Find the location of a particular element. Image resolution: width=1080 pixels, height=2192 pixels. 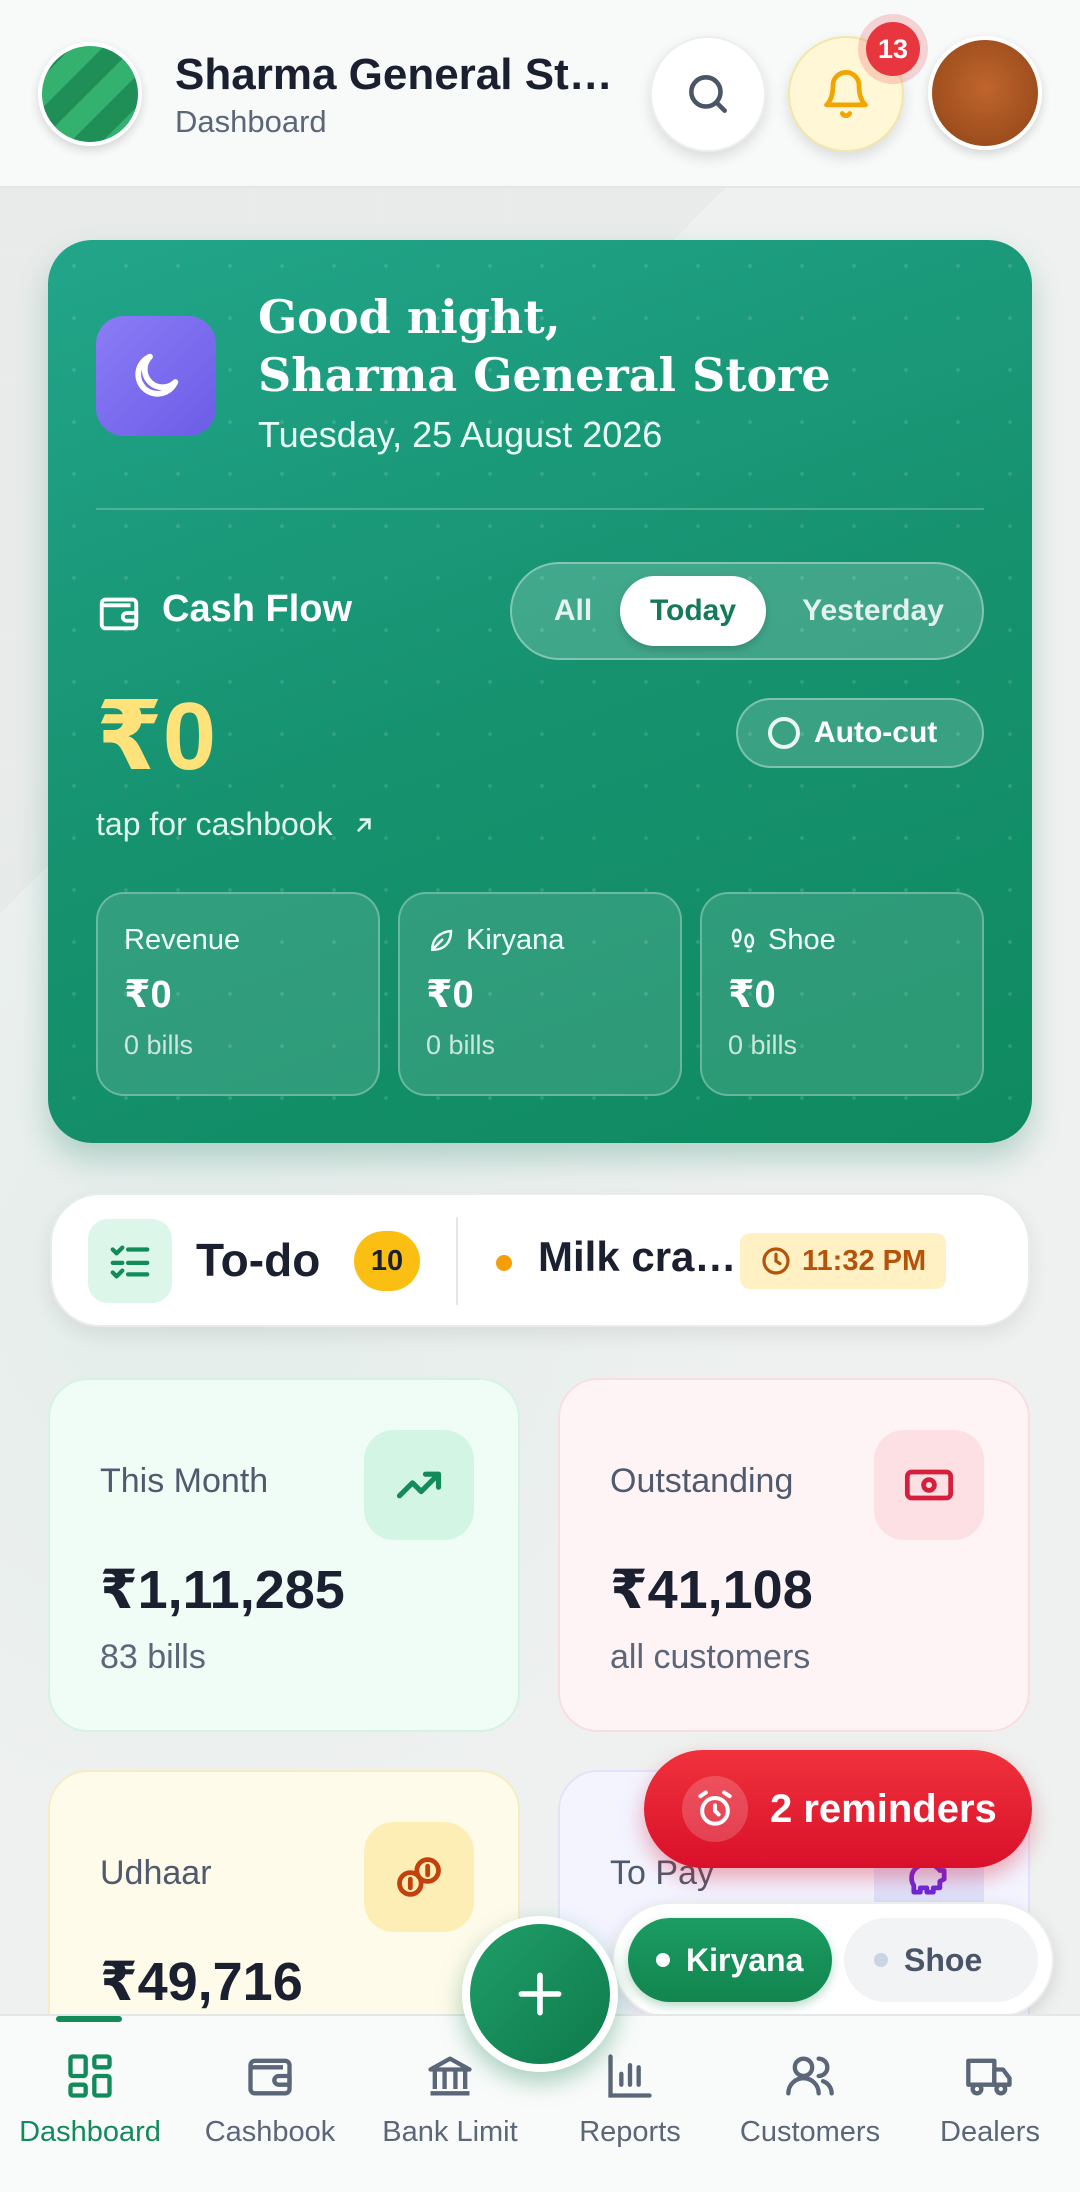

truck-icon is located at coordinates (989, 2077).